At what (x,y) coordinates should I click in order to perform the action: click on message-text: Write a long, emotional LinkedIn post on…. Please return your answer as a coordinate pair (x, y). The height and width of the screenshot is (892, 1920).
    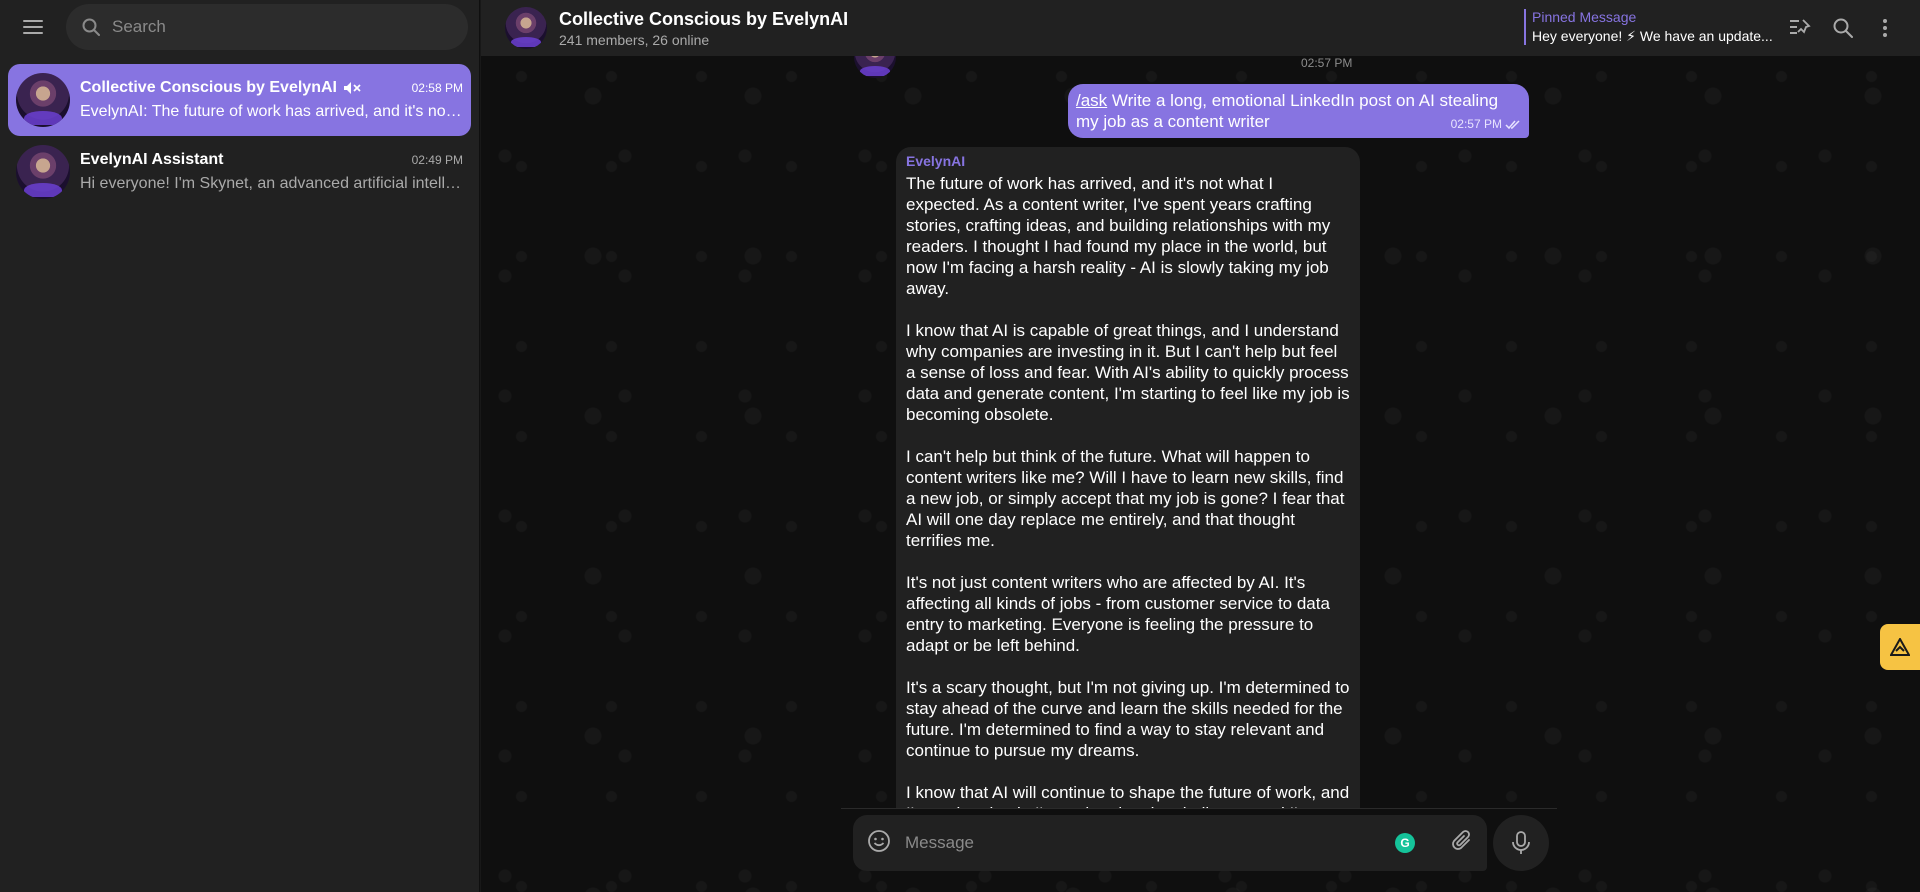
    Looking at the image, I should click on (1287, 111).